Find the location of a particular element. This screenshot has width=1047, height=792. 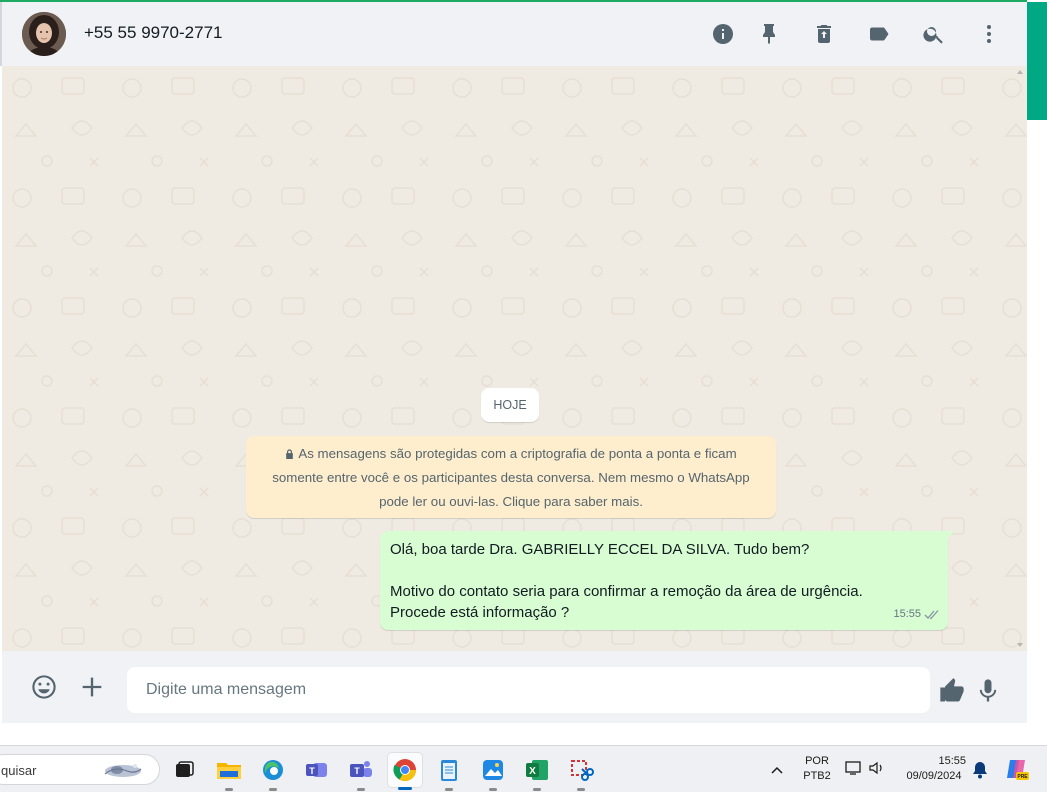

volume-icon is located at coordinates (877, 770).